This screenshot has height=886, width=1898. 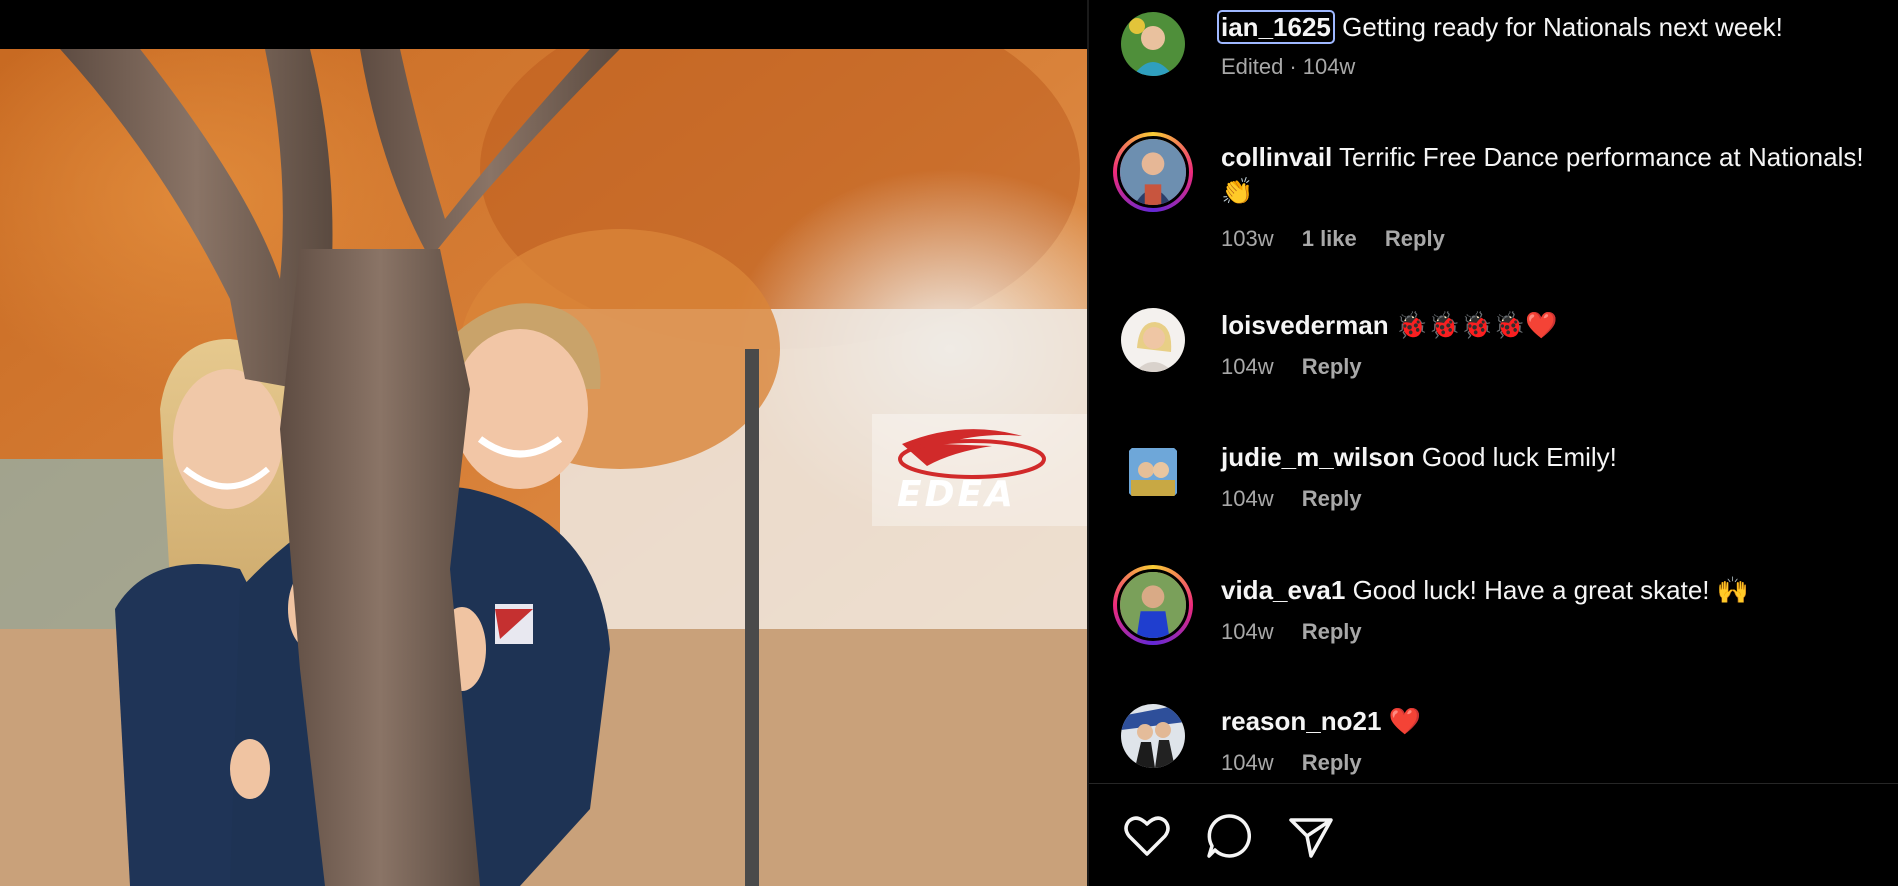 I want to click on edited-label: Edited, so click(x=1252, y=66).